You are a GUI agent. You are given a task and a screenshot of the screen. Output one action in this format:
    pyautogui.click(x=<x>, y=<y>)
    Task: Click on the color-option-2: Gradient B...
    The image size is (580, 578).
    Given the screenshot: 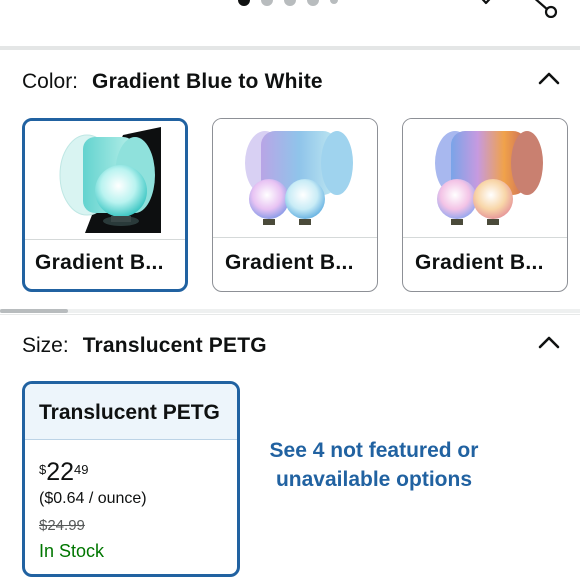 What is the action you would take?
    pyautogui.click(x=295, y=205)
    